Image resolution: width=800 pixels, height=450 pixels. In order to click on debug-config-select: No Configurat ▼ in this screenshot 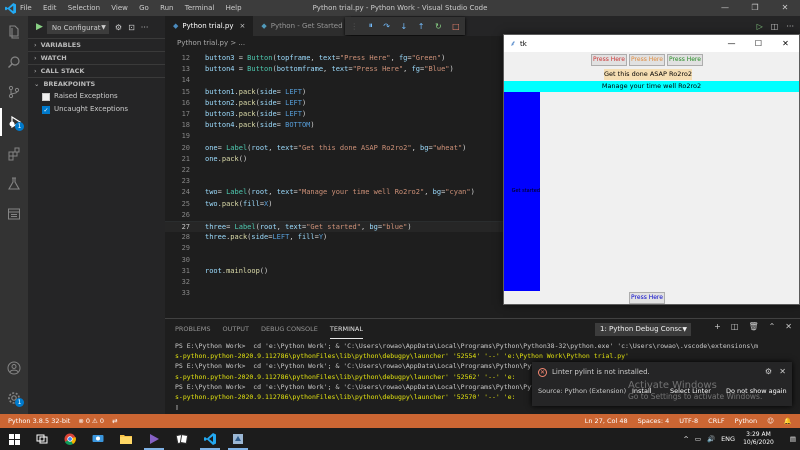, I will do `click(77, 27)`.